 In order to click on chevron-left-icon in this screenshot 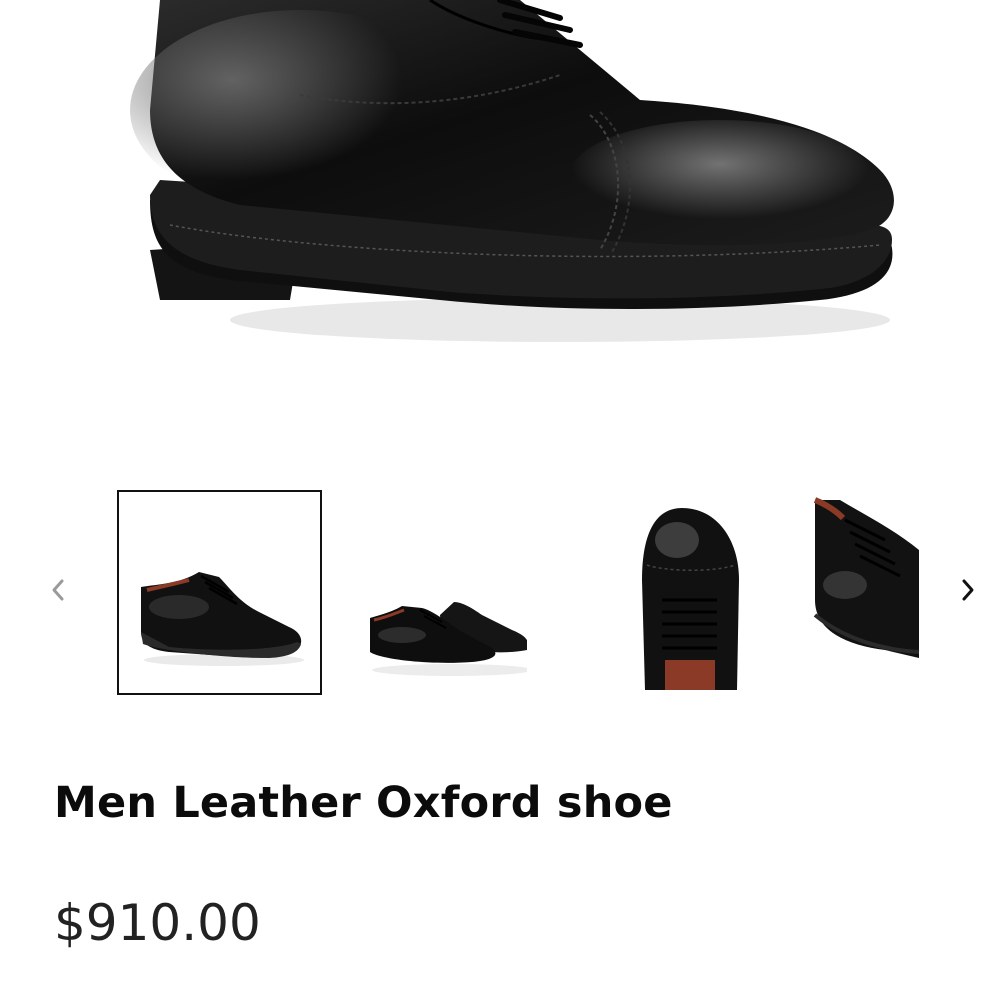, I will do `click(58, 590)`.